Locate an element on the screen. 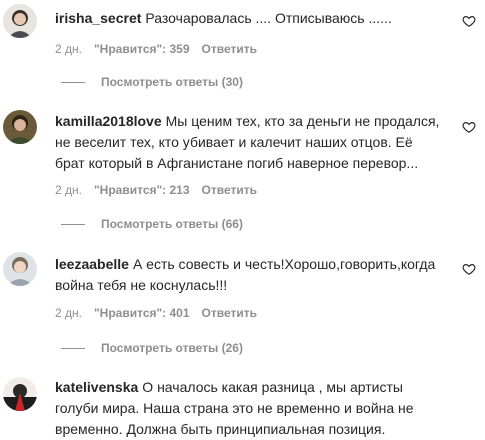  comment-username: leezaabelle is located at coordinates (92, 264).